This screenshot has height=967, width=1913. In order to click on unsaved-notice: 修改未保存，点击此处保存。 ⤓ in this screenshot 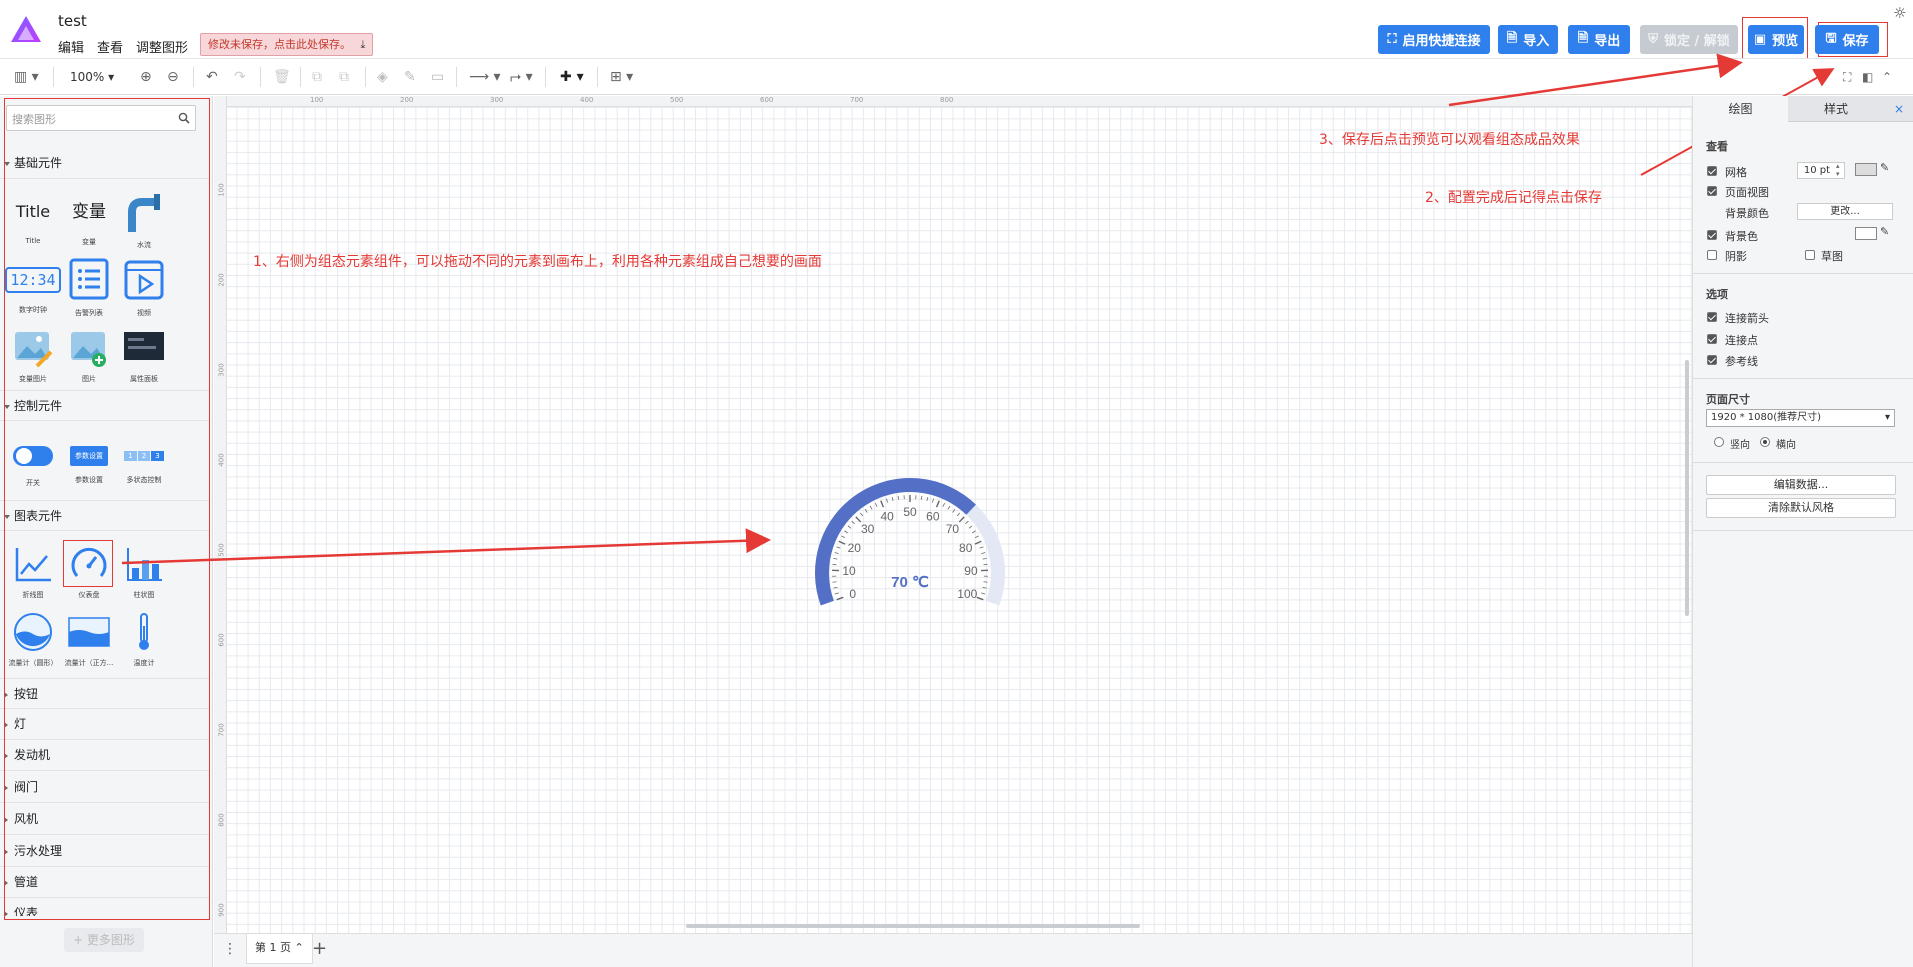, I will do `click(287, 44)`.